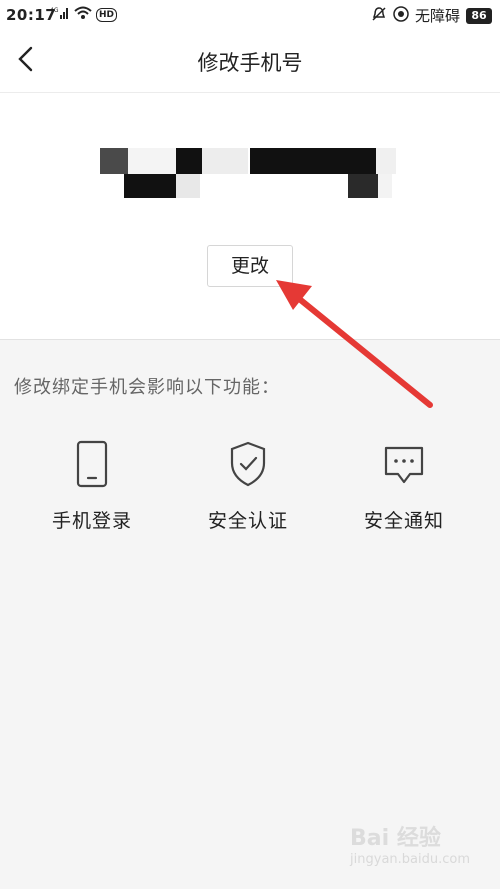  I want to click on shield-check-icon, so click(248, 464).